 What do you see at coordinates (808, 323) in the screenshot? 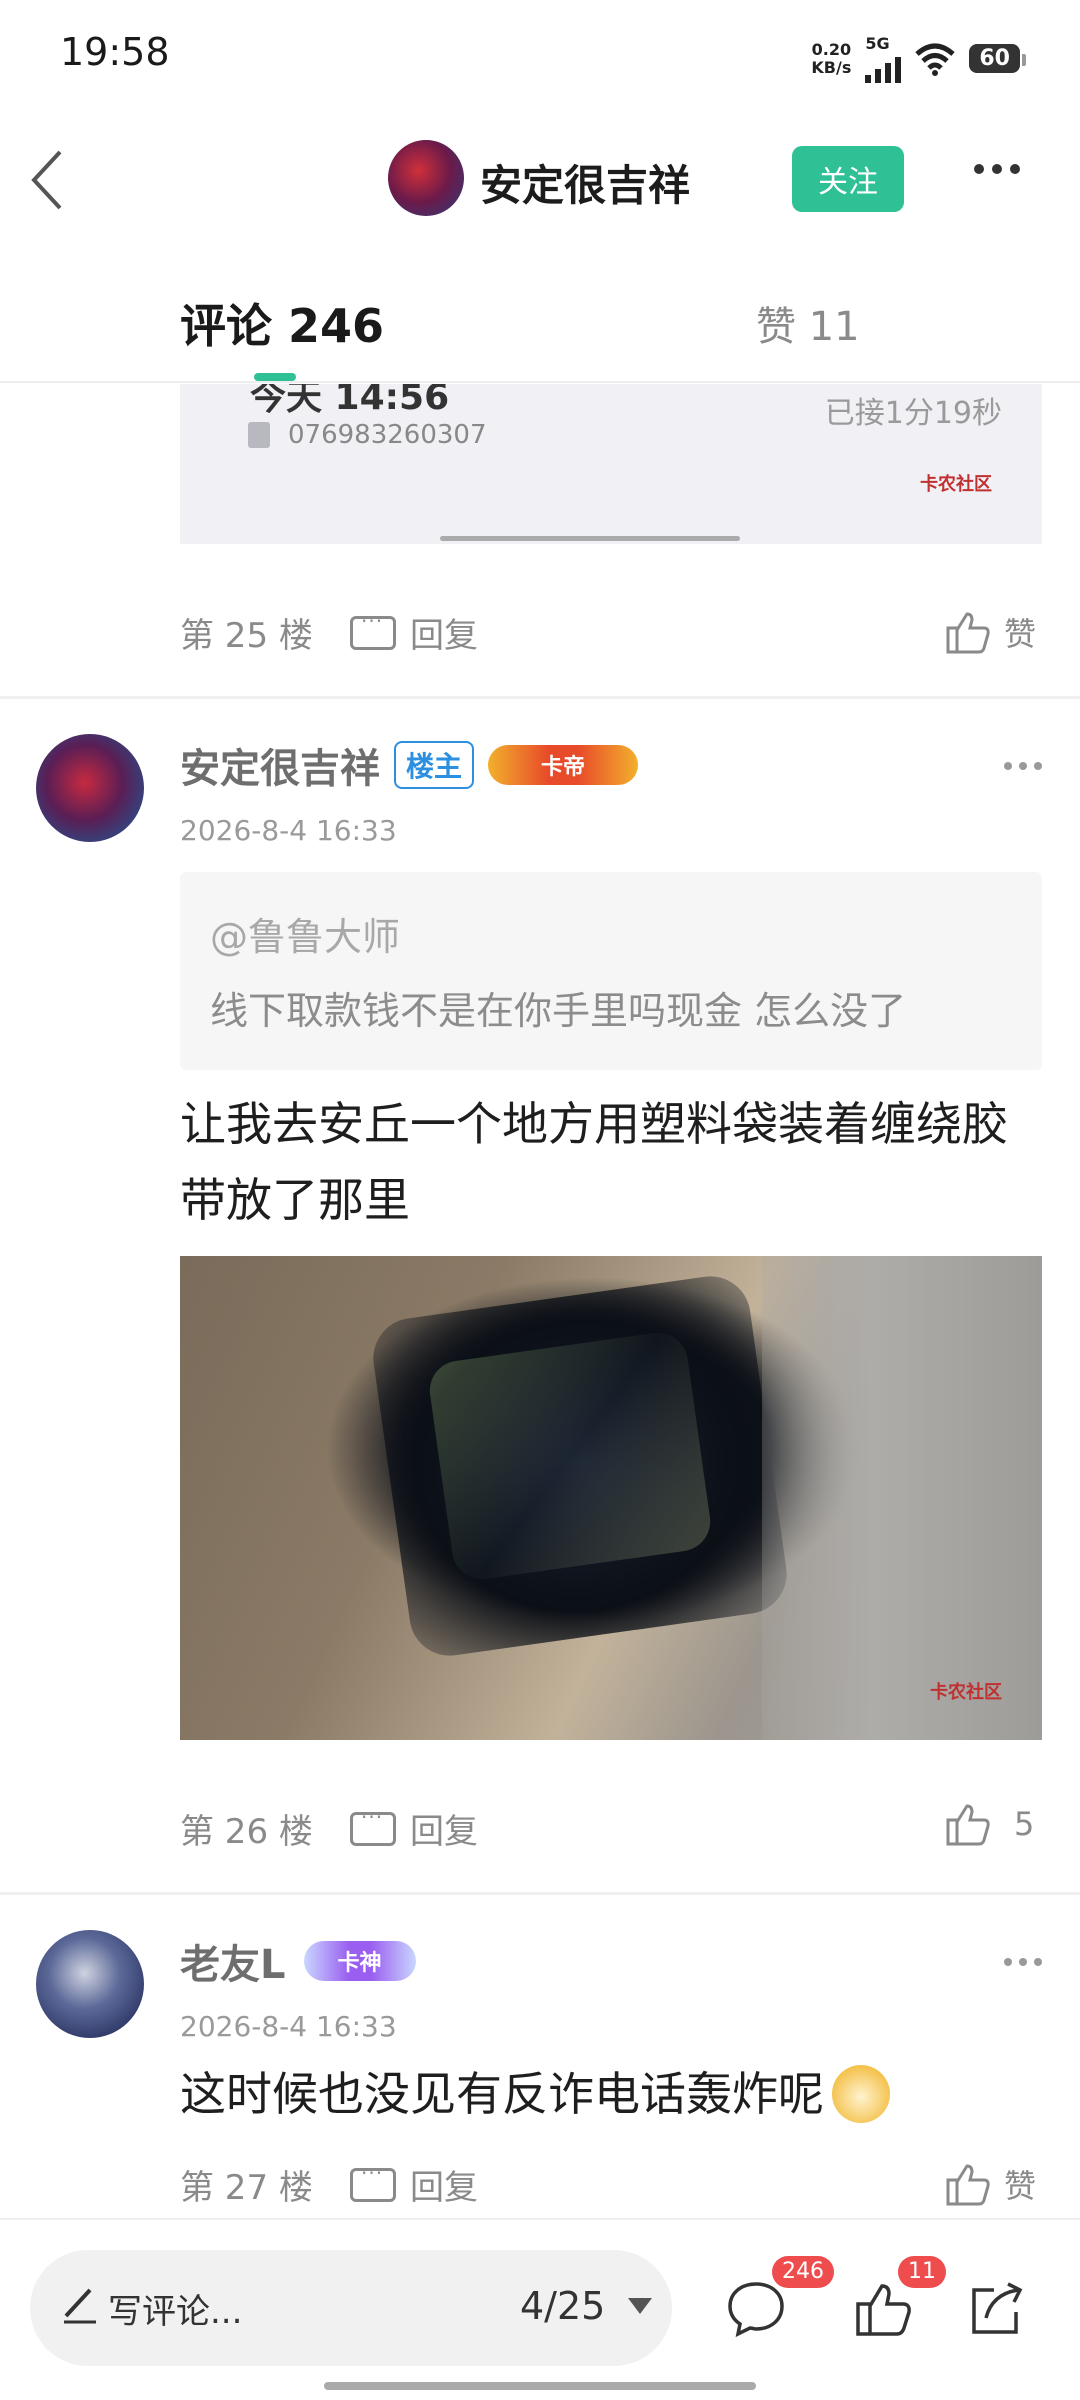
I see `tab-likes: 赞 11` at bounding box center [808, 323].